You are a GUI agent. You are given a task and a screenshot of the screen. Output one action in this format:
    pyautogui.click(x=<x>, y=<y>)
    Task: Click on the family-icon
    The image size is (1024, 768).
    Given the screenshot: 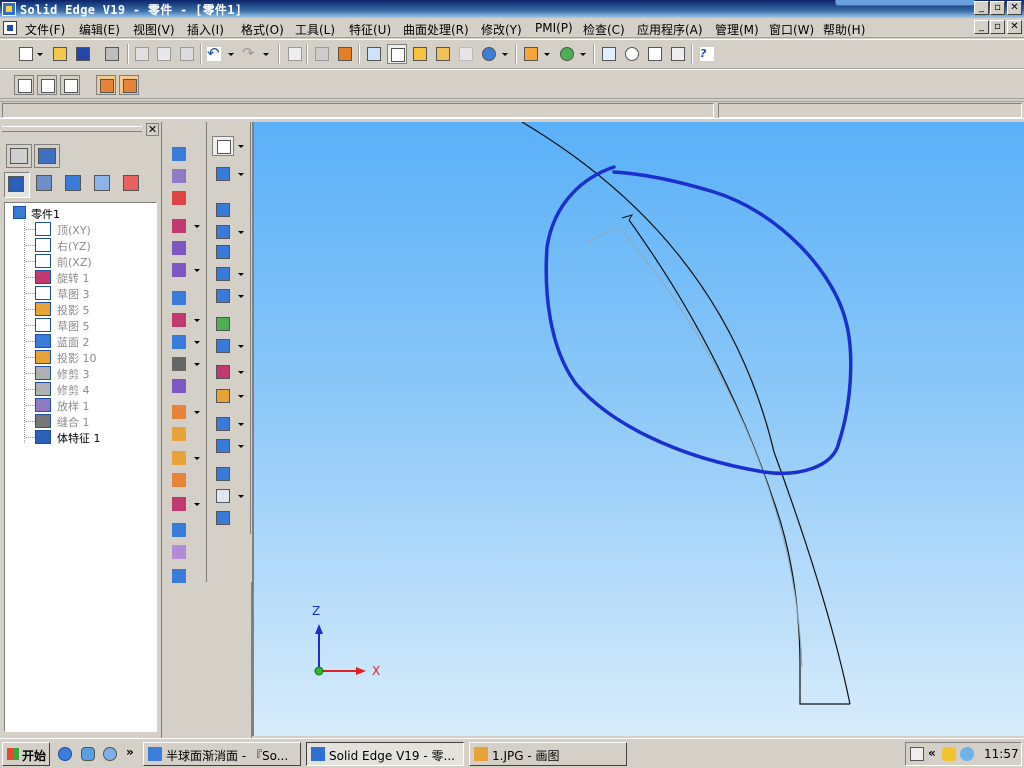 What is the action you would take?
    pyautogui.click(x=75, y=185)
    